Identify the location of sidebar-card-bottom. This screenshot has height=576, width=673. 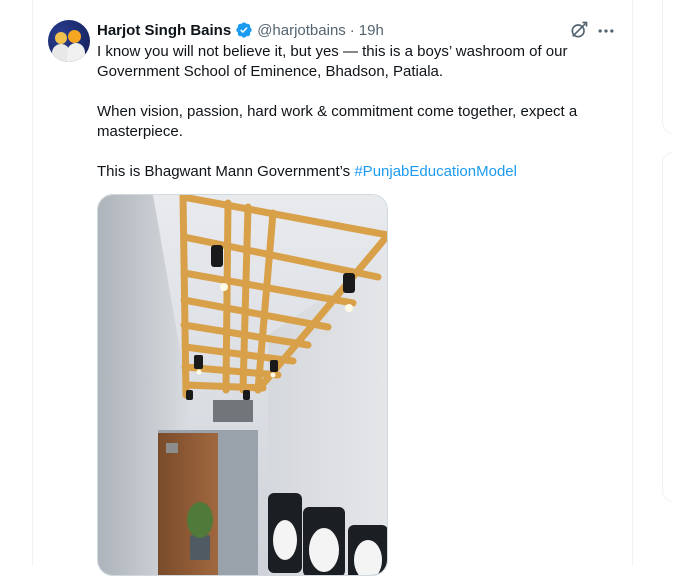
(667, 327).